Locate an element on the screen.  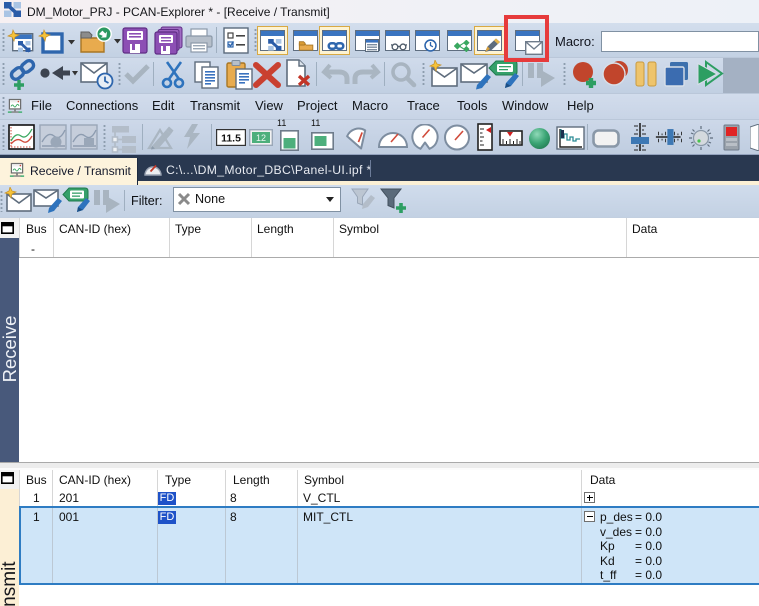
svg-text: 12 is located at coordinates (261, 138).